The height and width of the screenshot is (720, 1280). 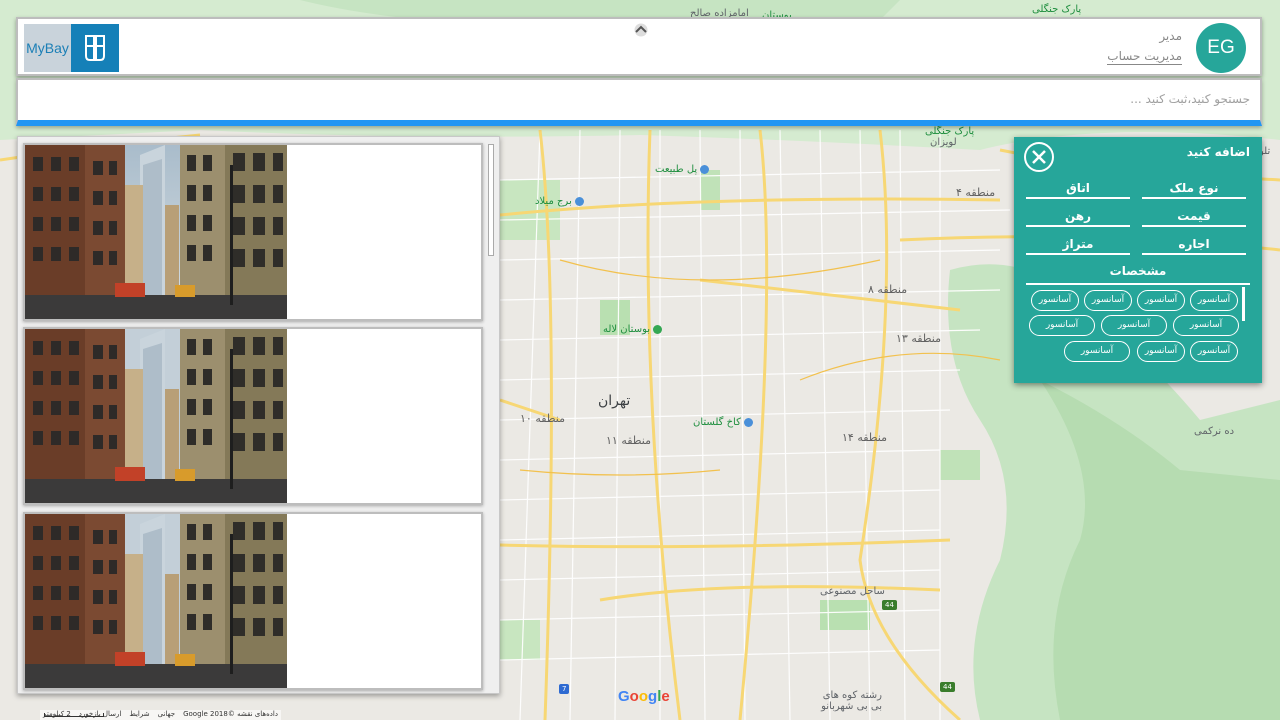 What do you see at coordinates (1078, 244) in the screenshot?
I see `filter-area: متراژ` at bounding box center [1078, 244].